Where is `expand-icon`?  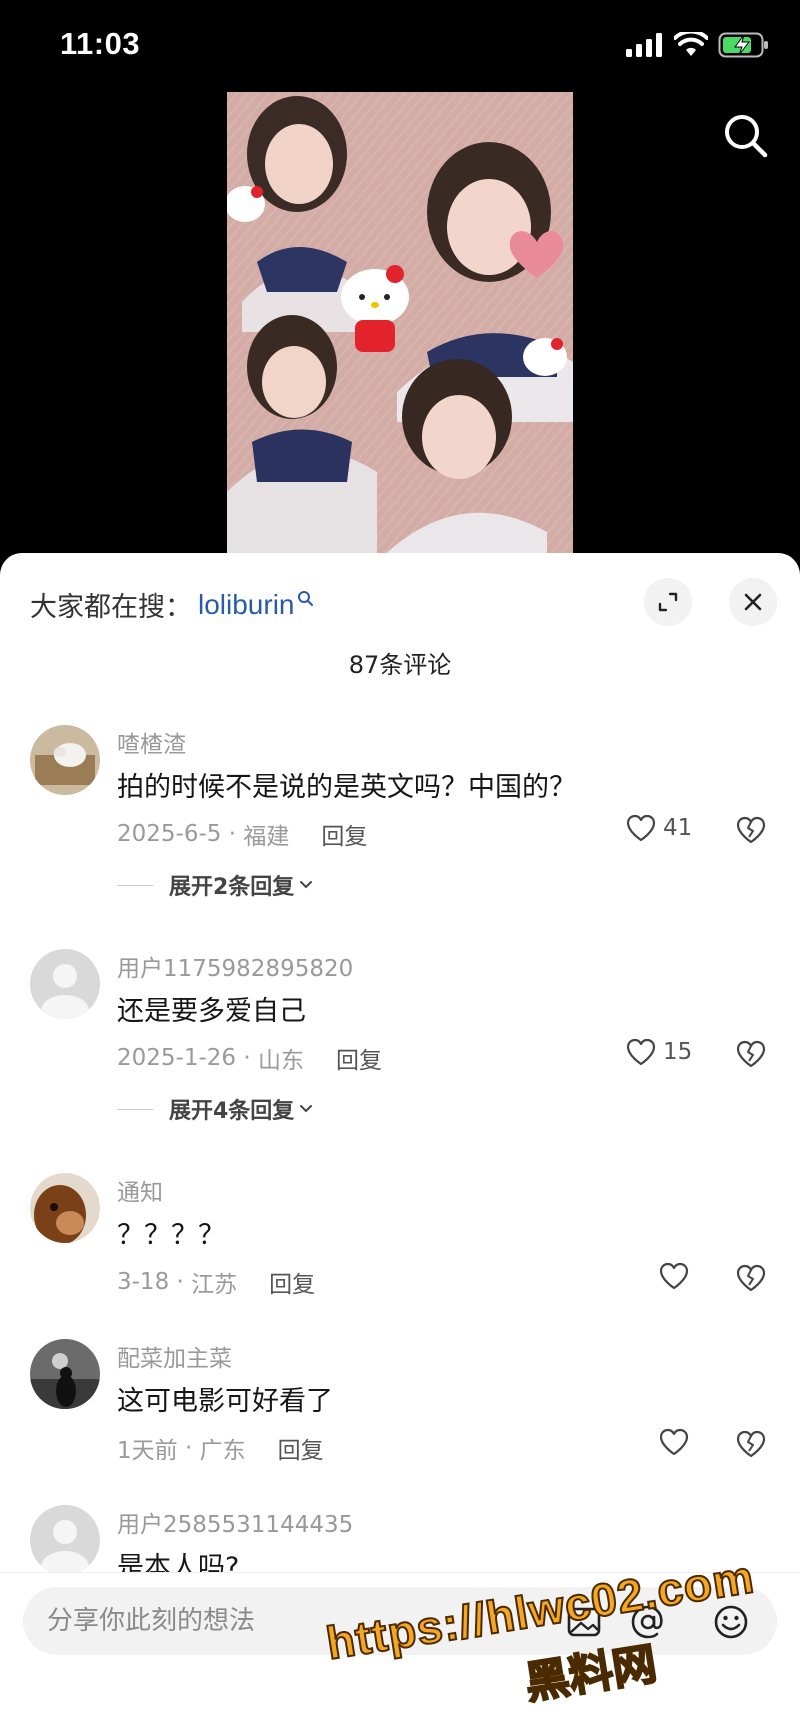 expand-icon is located at coordinates (668, 602).